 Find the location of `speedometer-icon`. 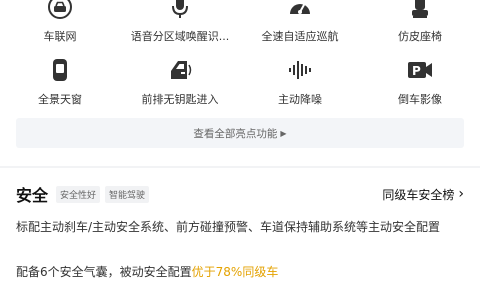

speedometer-icon is located at coordinates (300, 11).